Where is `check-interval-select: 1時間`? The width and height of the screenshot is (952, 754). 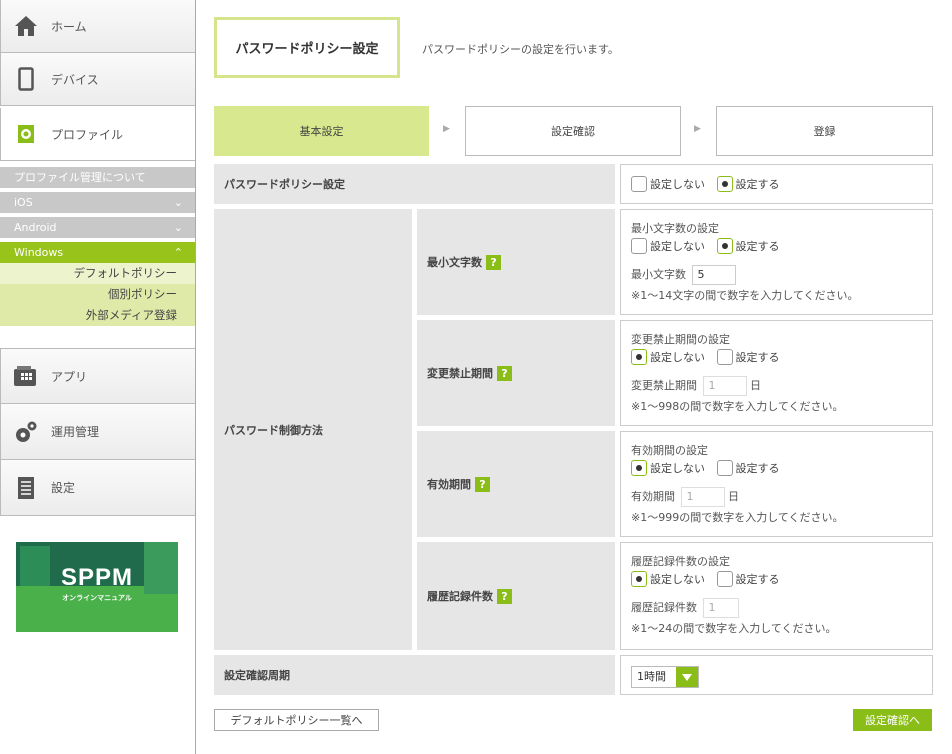
check-interval-select: 1時間 is located at coordinates (665, 677).